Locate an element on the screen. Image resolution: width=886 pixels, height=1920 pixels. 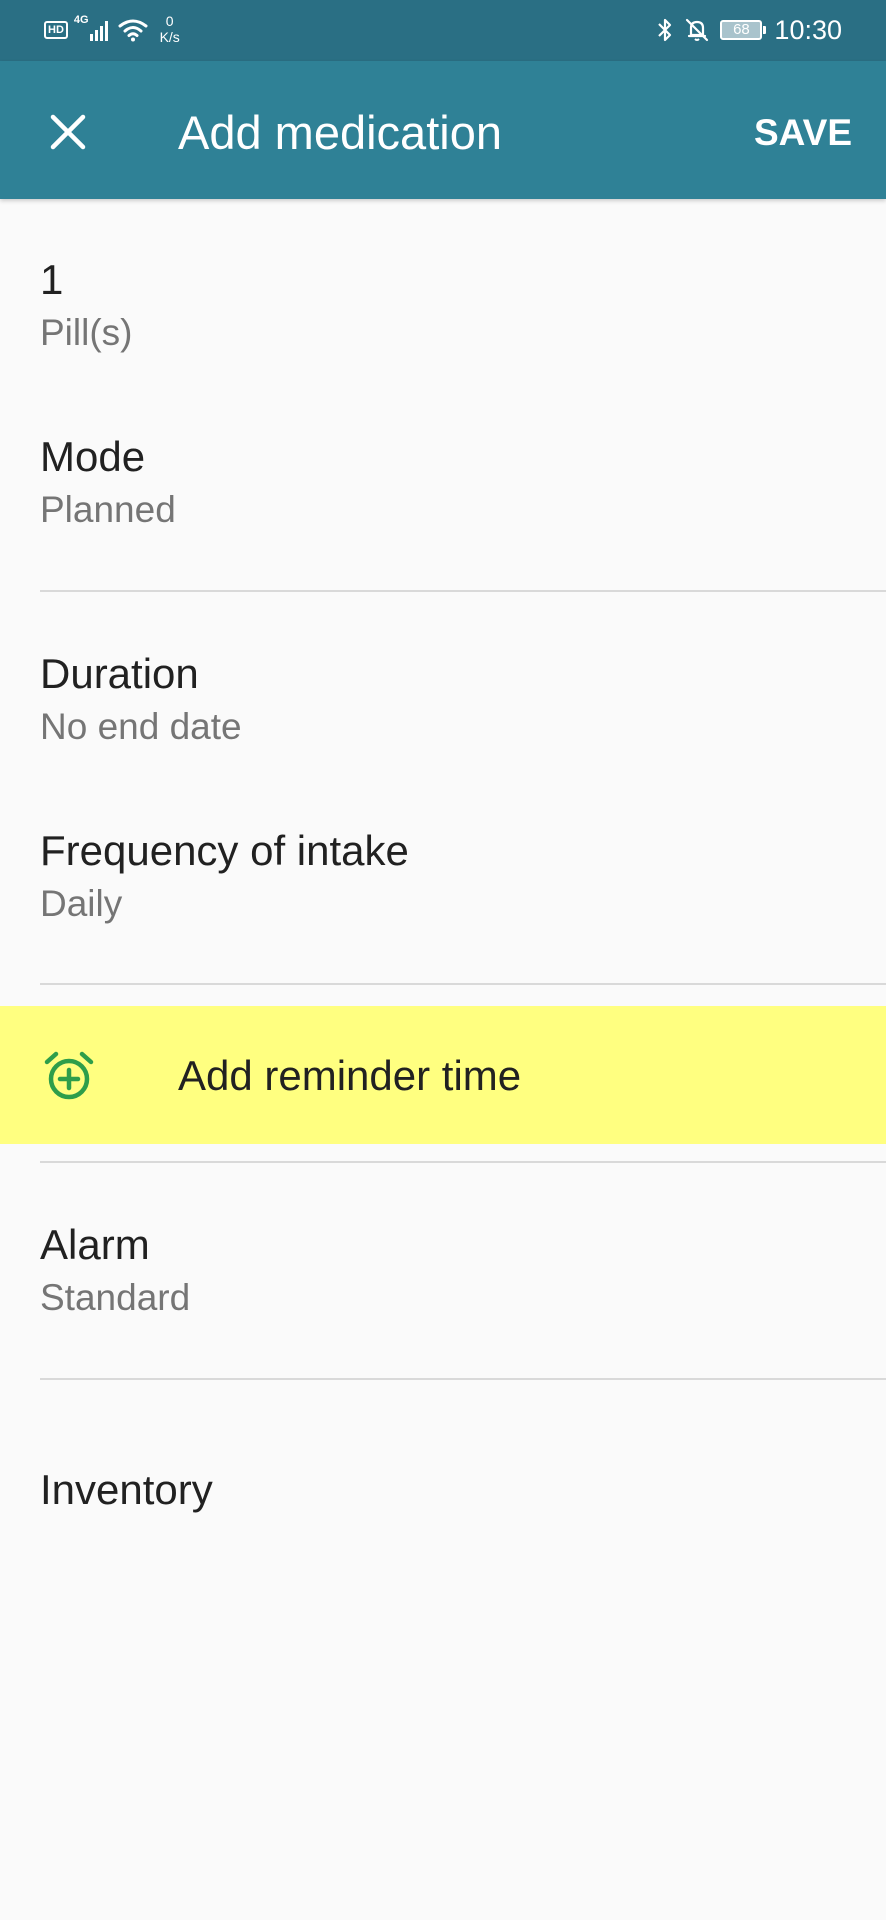
save-button: SAVE is located at coordinates (803, 133).